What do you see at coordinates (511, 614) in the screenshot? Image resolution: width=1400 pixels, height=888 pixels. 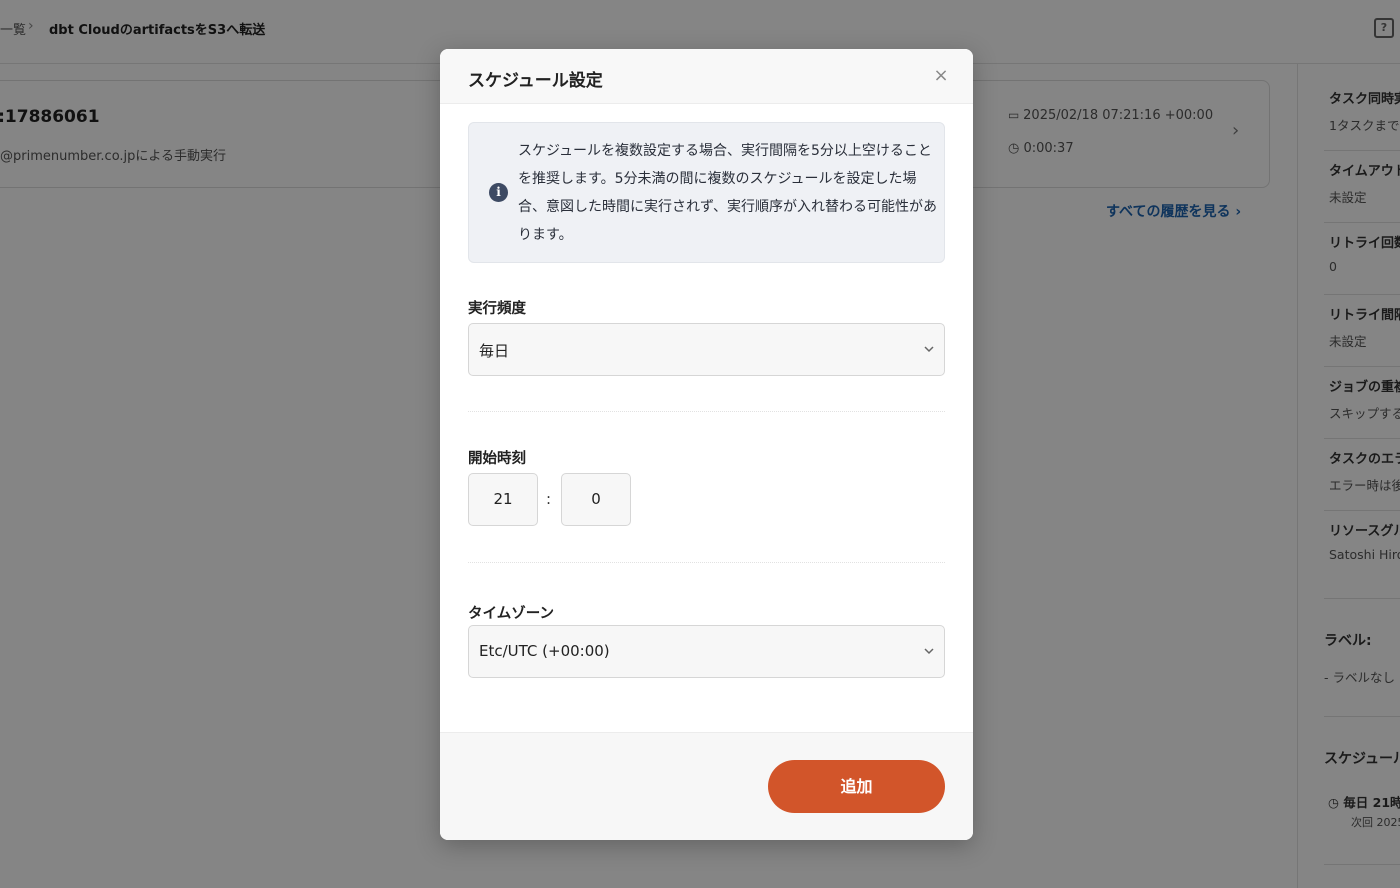 I see `timezone-label: タイムゾーン` at bounding box center [511, 614].